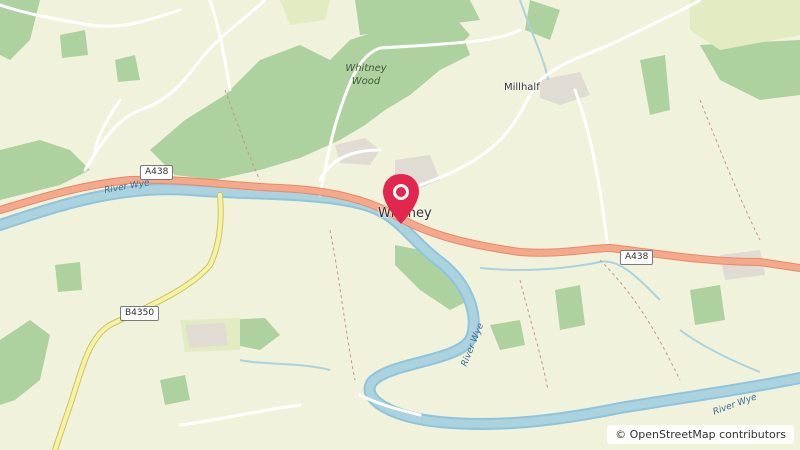  Describe the element at coordinates (366, 75) in the screenshot. I see `place-label-whitney-wood: Whitney Wood` at that location.